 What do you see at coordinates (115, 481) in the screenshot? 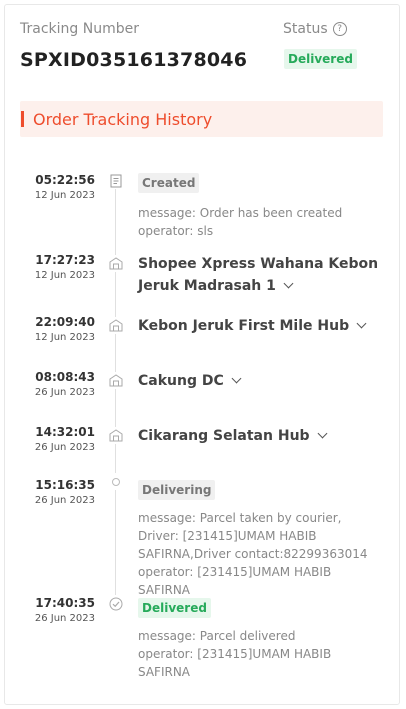
I see `dot-icon` at bounding box center [115, 481].